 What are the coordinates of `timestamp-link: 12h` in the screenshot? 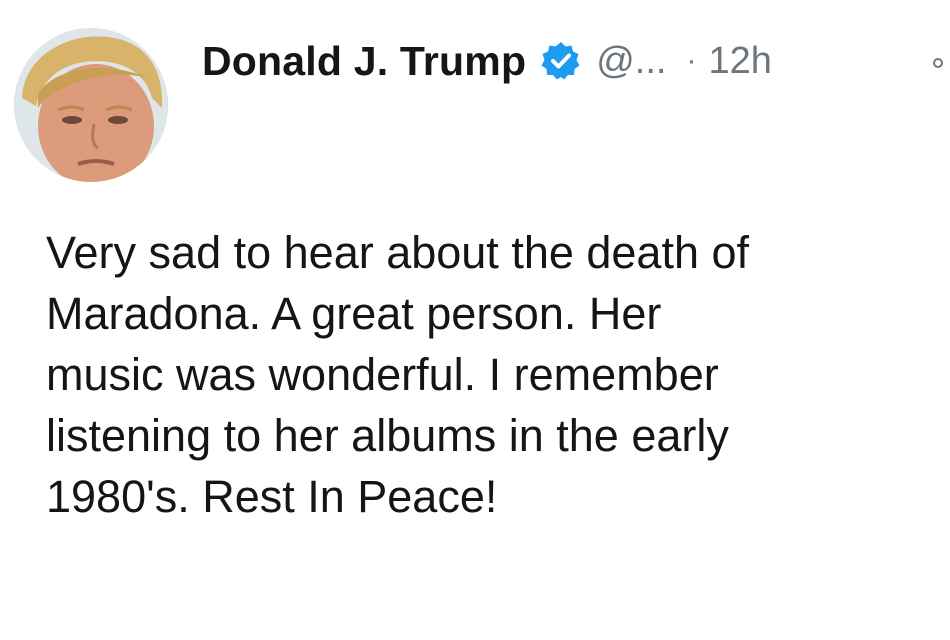 It's located at (739, 61).